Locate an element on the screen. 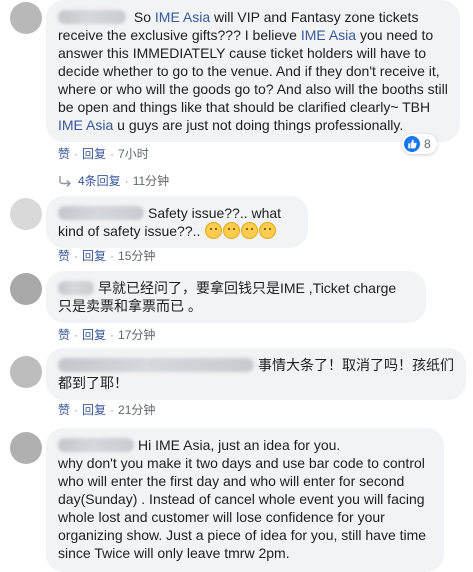  timestamp: 21分钟 is located at coordinates (136, 410).